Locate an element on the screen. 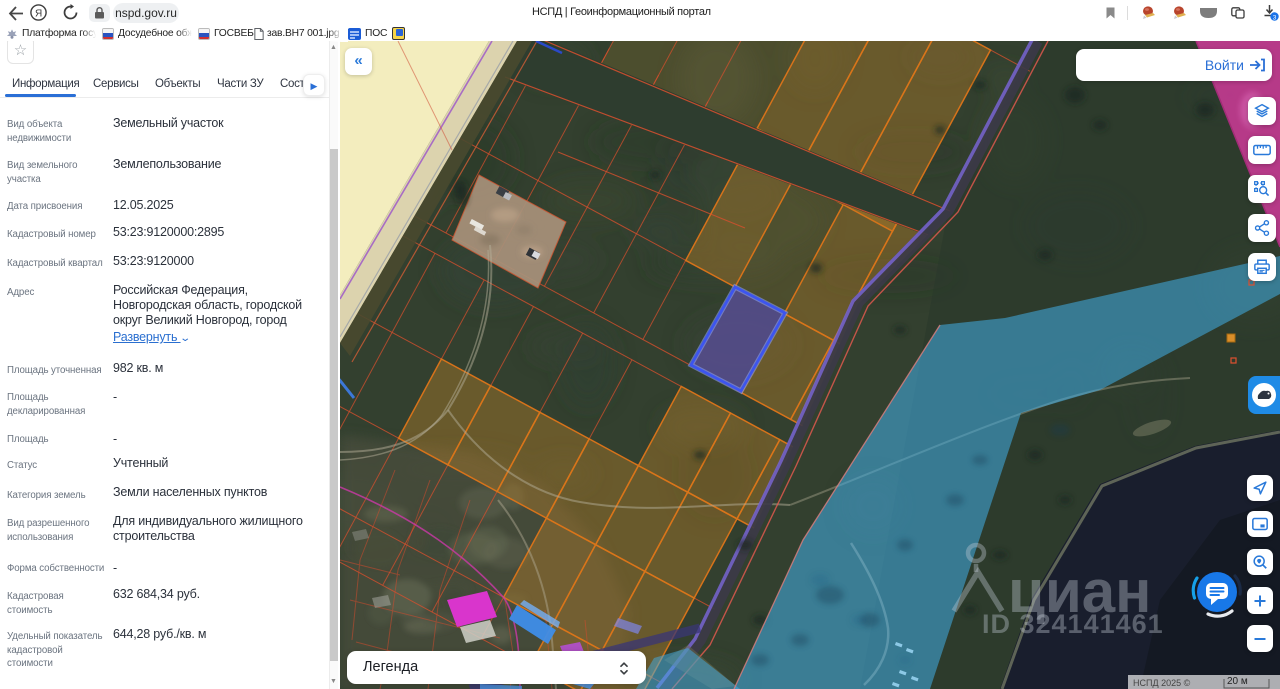  svg-text: 3 is located at coordinates (1275, 18).